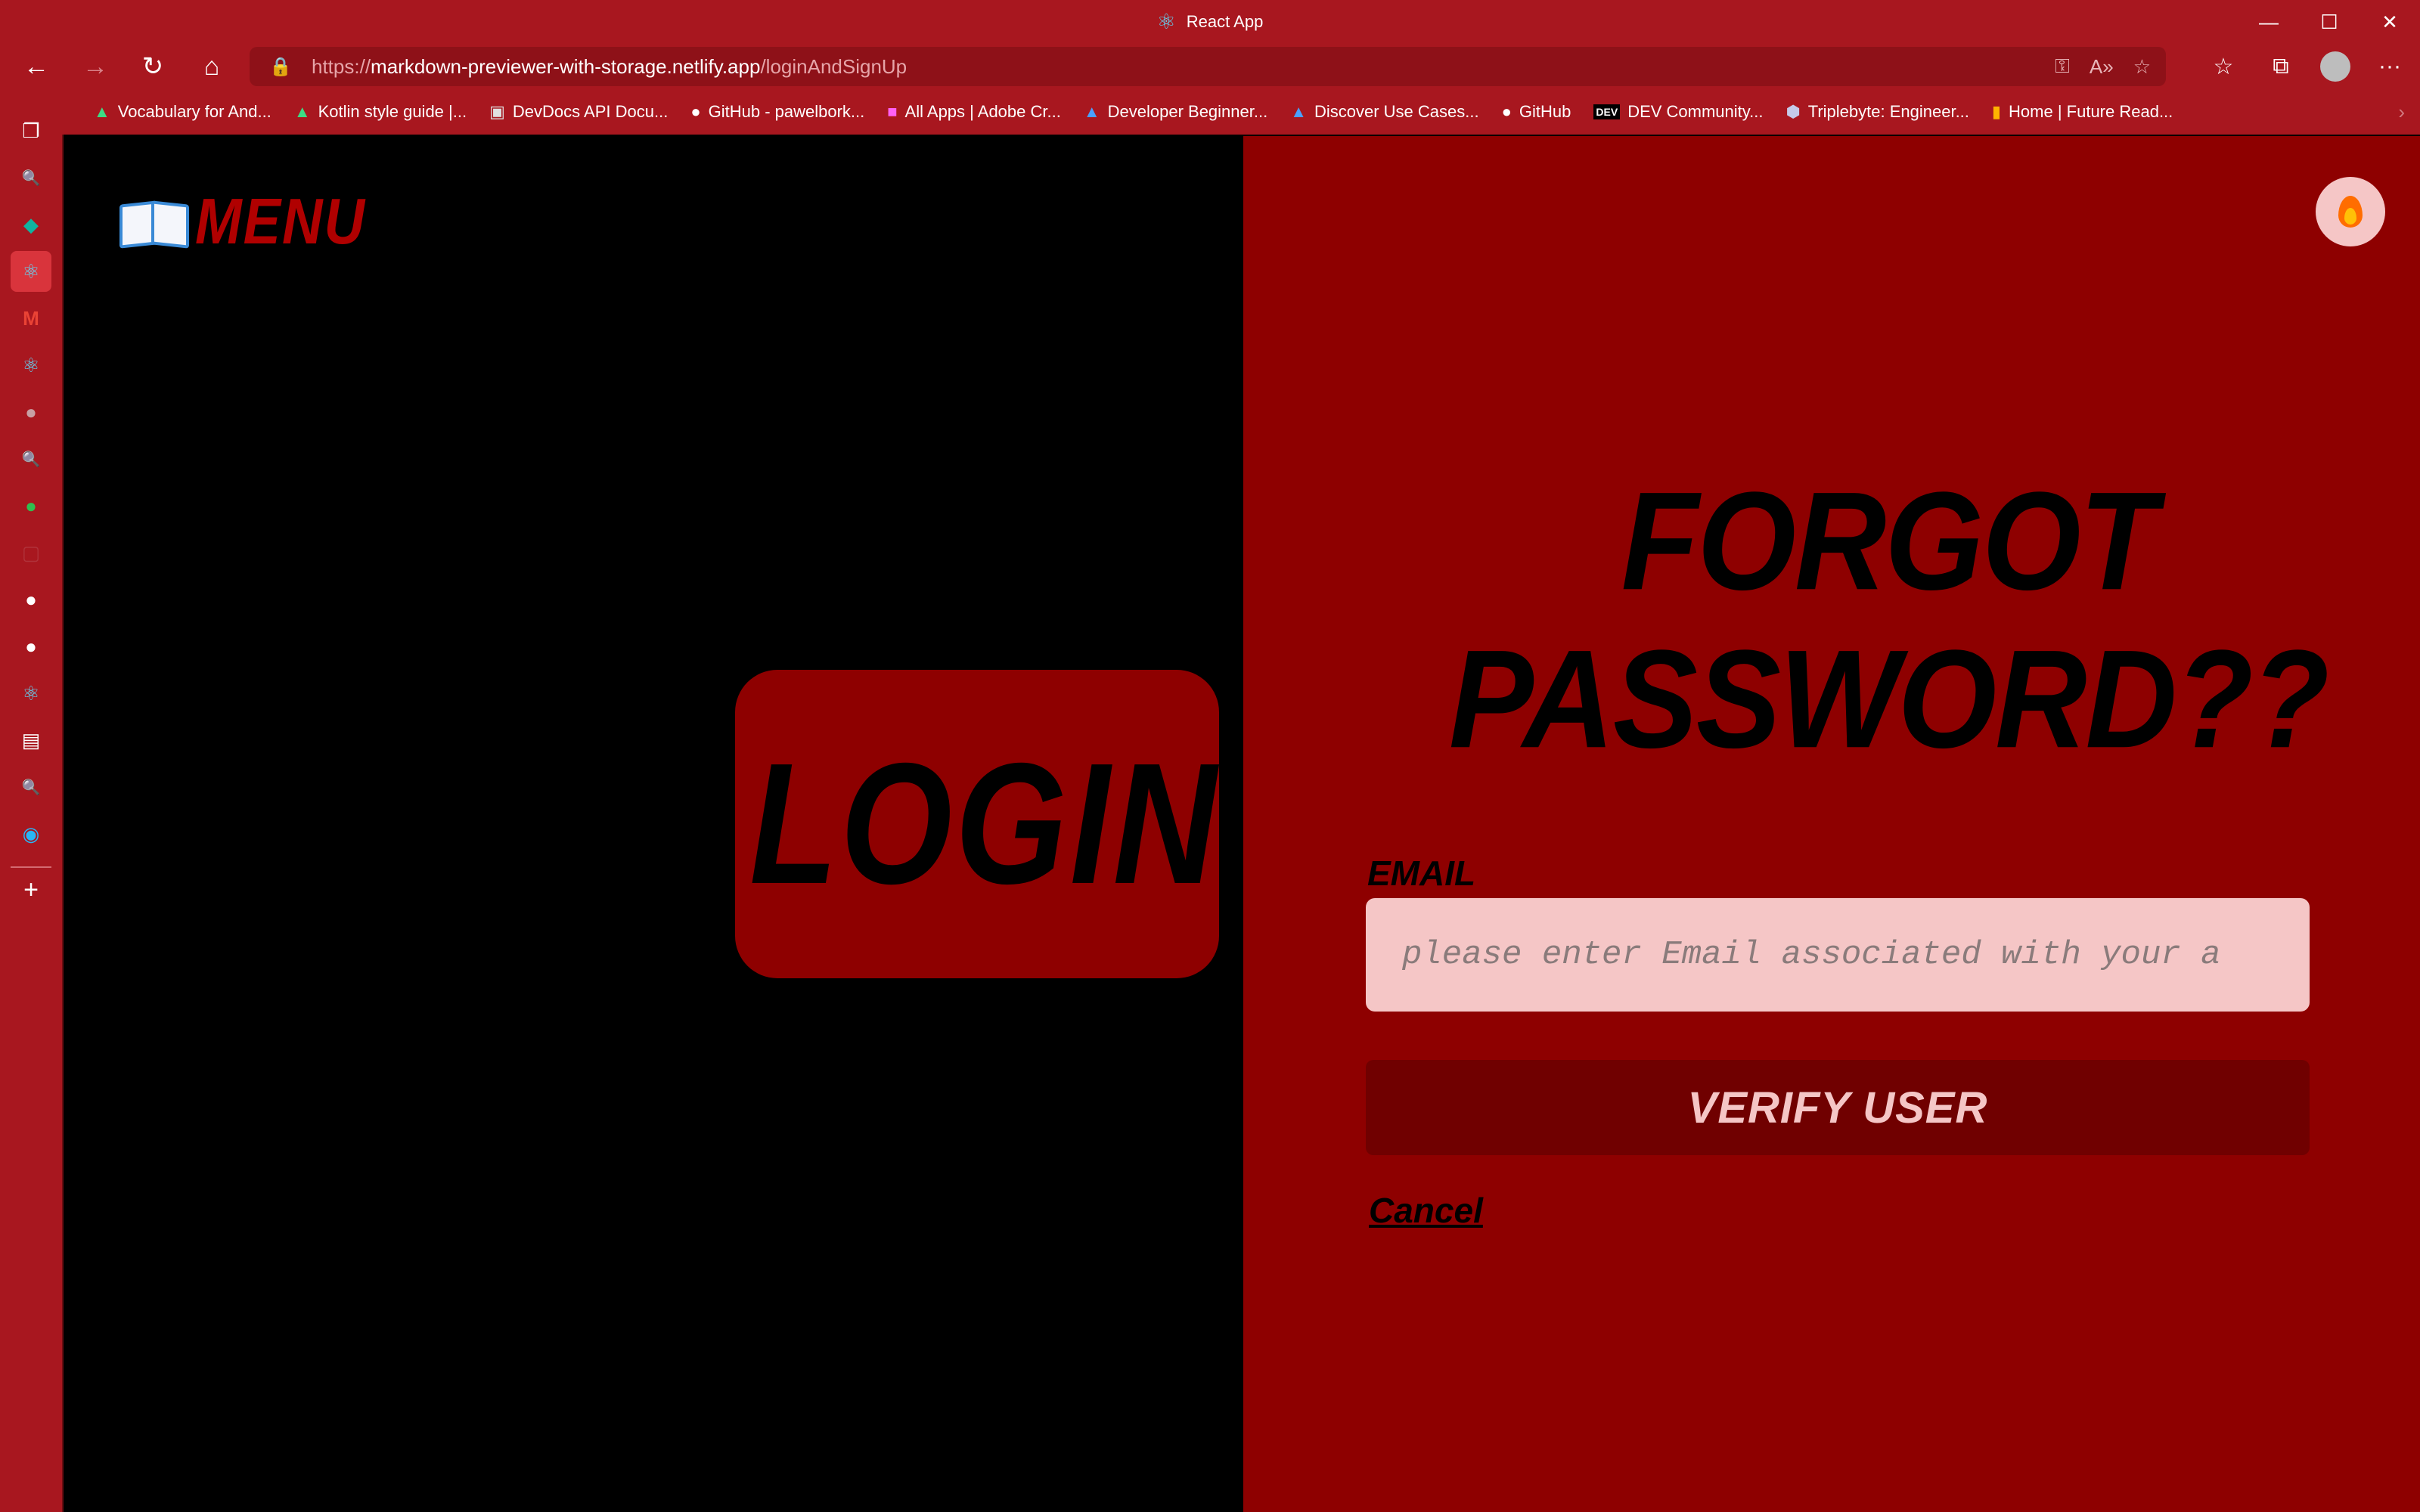  I want to click on more-options-icon: ···, so click(2390, 66).